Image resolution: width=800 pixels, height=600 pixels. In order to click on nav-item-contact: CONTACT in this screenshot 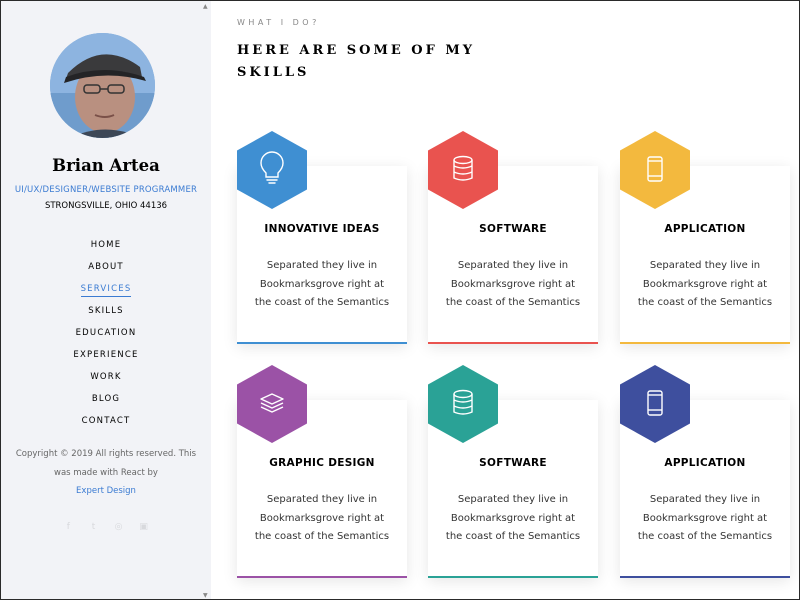, I will do `click(106, 419)`.